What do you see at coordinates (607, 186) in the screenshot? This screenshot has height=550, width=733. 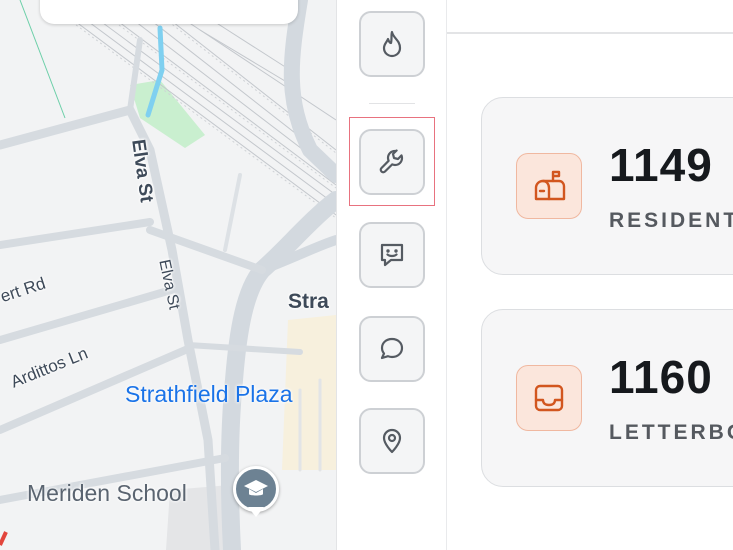 I see `stat-card-residential: 1149 RESIDENTI` at bounding box center [607, 186].